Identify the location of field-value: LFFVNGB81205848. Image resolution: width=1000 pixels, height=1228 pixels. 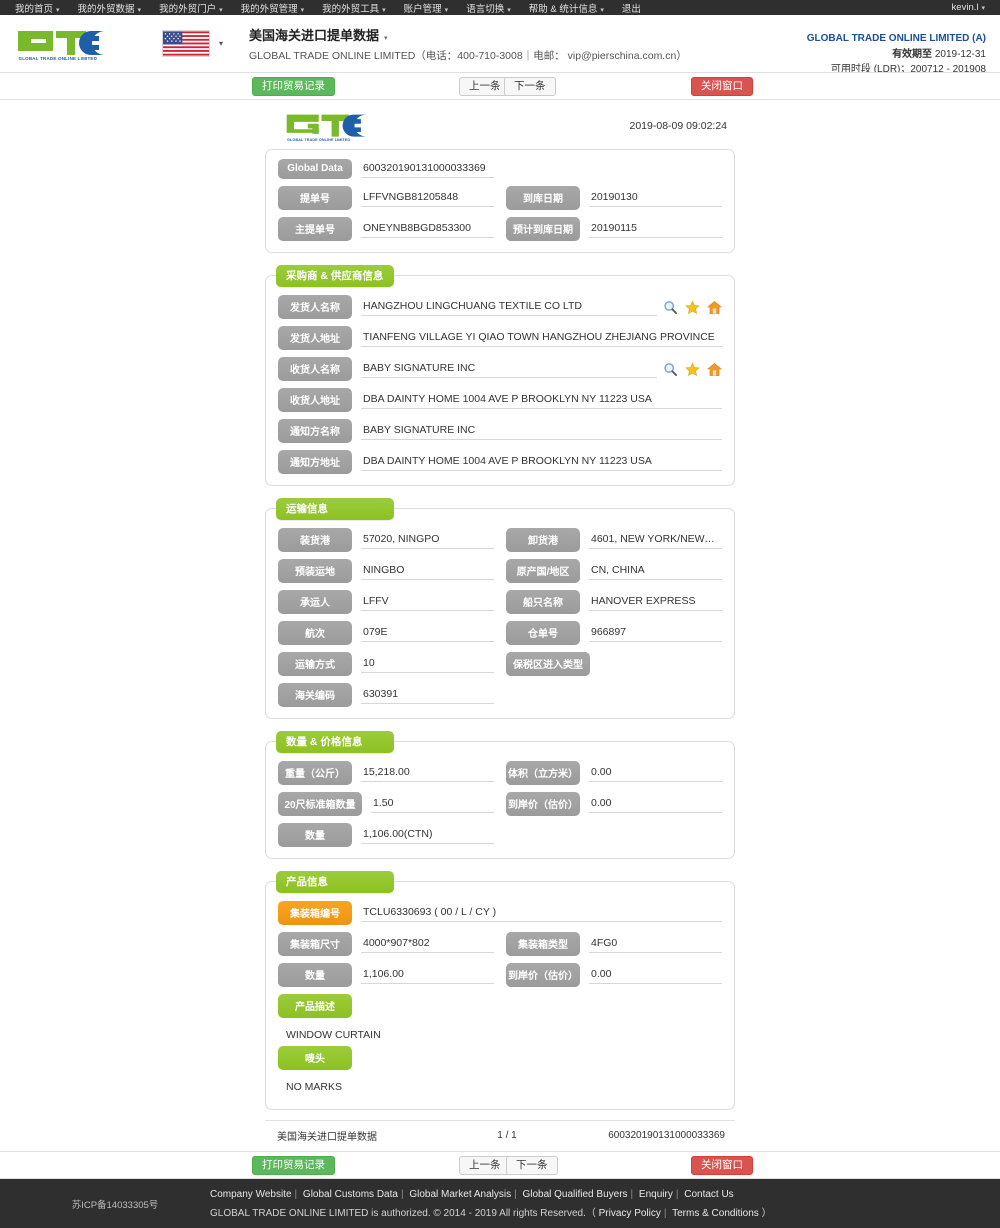
(427, 198).